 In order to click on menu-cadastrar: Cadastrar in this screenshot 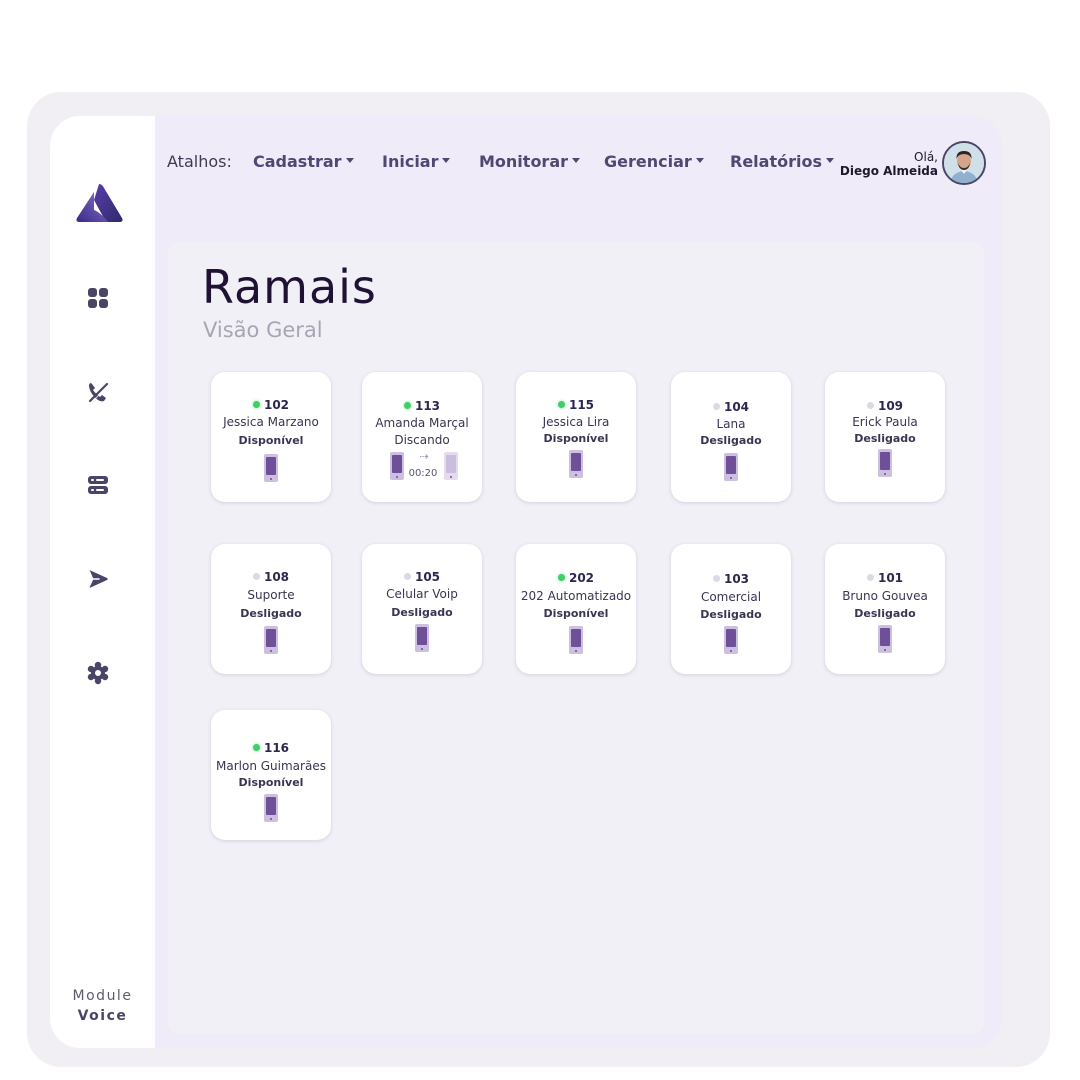, I will do `click(303, 161)`.